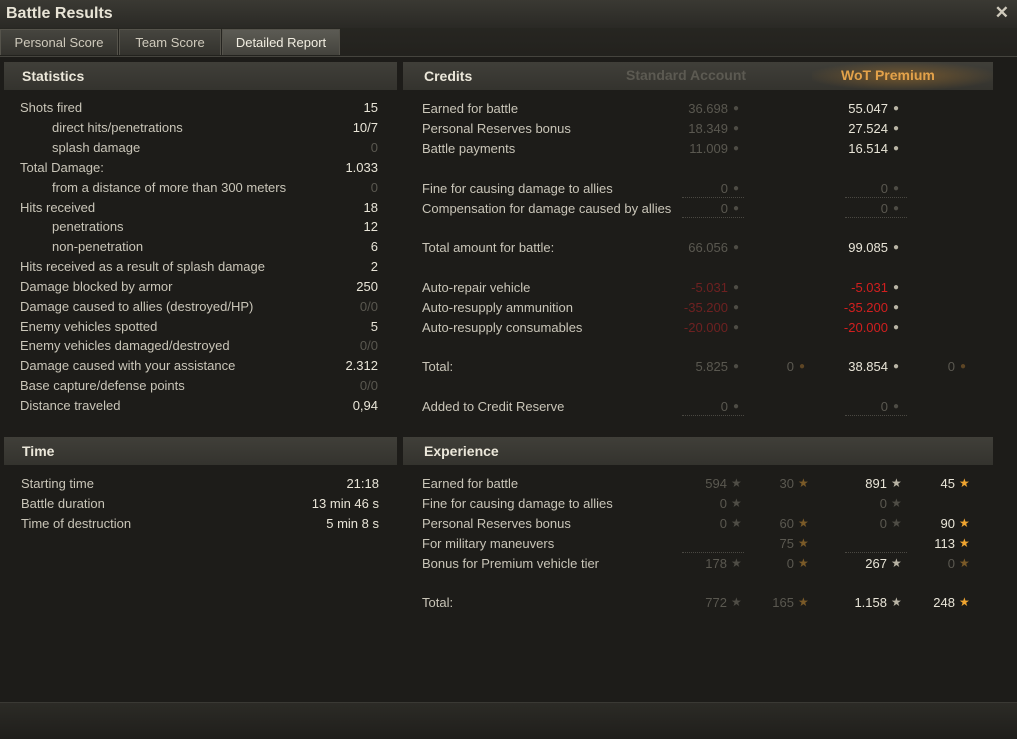 Image resolution: width=1017 pixels, height=739 pixels. What do you see at coordinates (365, 405) in the screenshot?
I see `stat-value: 0,94` at bounding box center [365, 405].